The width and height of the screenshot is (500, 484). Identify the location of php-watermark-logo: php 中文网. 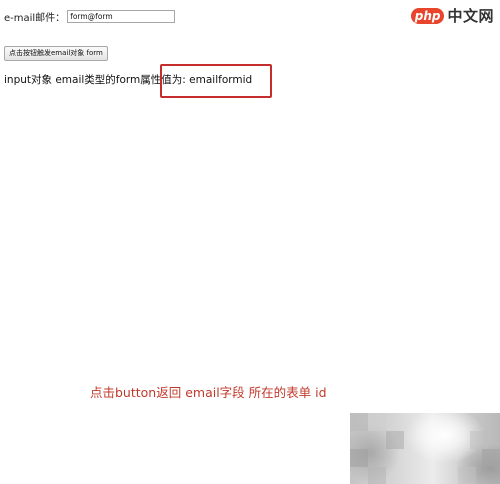
(452, 15).